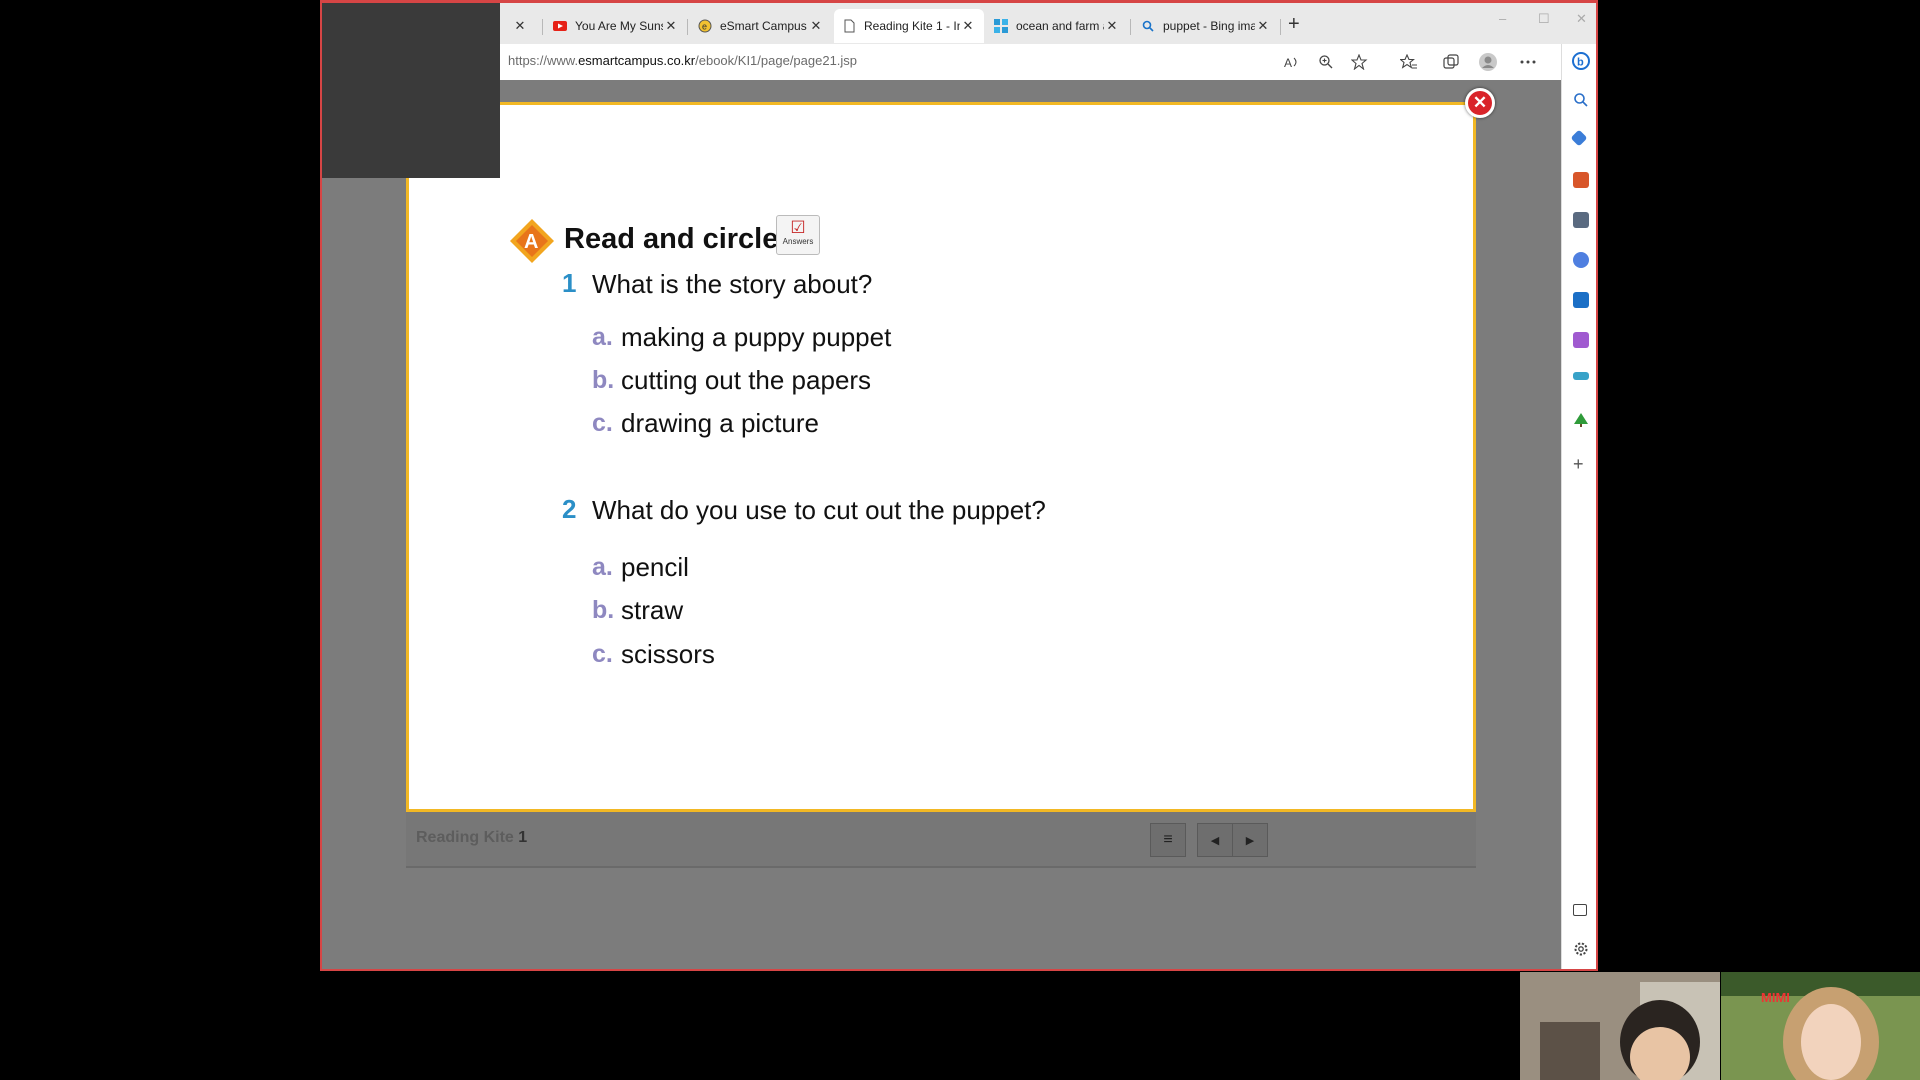 This screenshot has width=1920, height=1080. What do you see at coordinates (1581, 260) in the screenshot?
I see `microsoft-365-icon` at bounding box center [1581, 260].